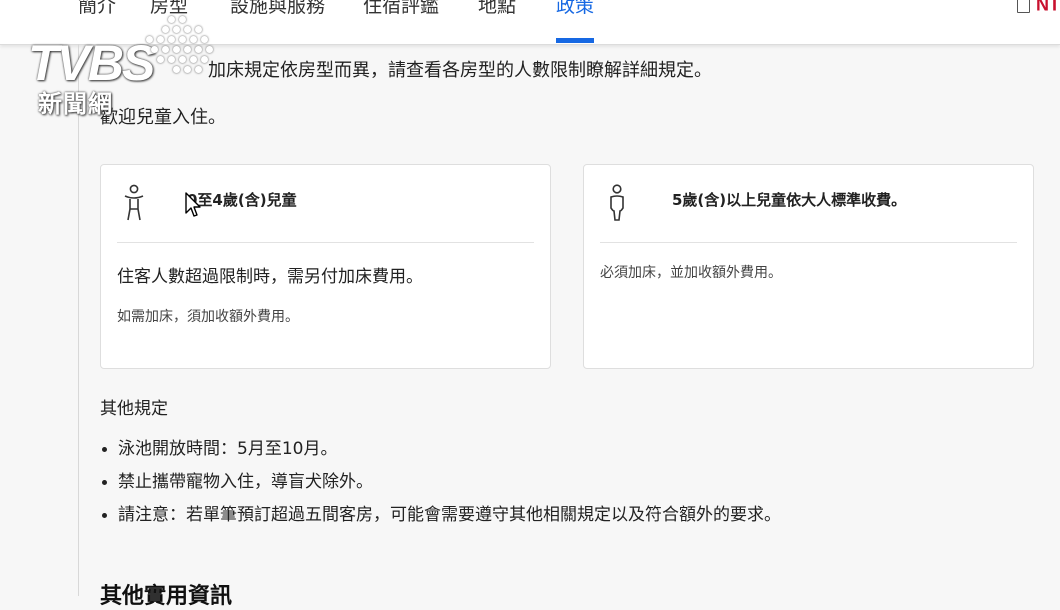 The image size is (1060, 610). I want to click on list-item: 禁止攜帶寵物入住，導盲犬除外。, so click(440, 486).